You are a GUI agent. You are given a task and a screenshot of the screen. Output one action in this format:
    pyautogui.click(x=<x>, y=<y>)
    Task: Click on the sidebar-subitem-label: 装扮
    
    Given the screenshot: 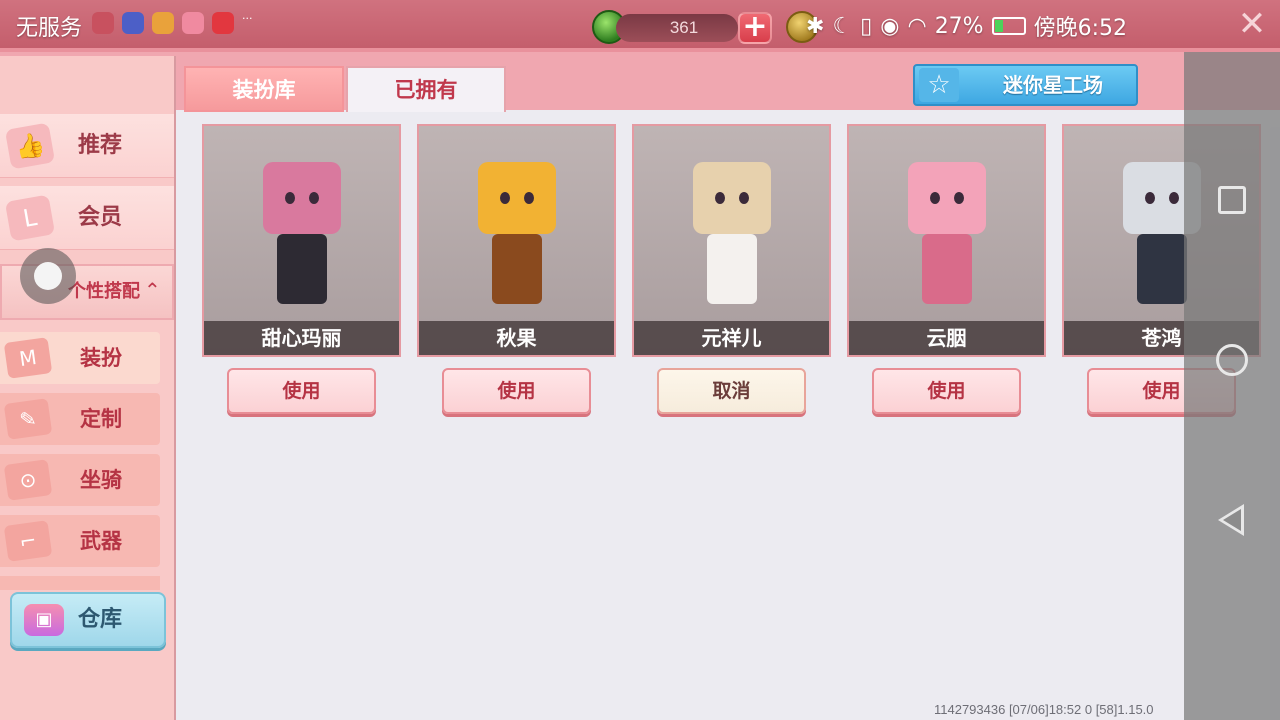 What is the action you would take?
    pyautogui.click(x=101, y=358)
    